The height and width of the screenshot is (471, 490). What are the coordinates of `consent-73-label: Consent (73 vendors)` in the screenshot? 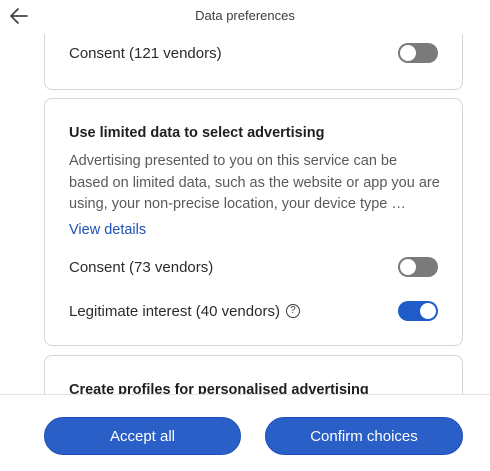 It's located at (141, 267).